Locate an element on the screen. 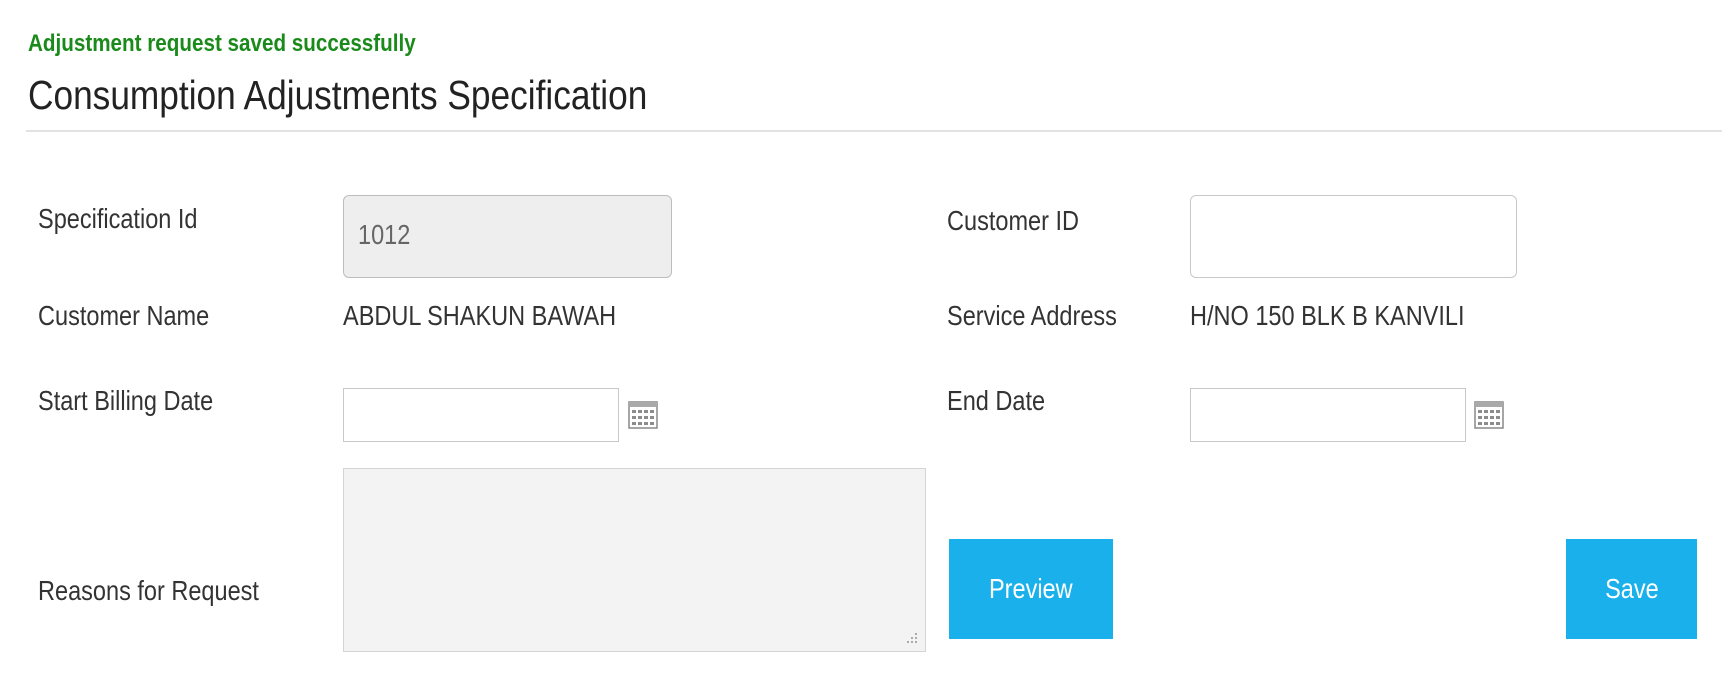 This screenshot has width=1722, height=679. end-date-input is located at coordinates (1328, 415).